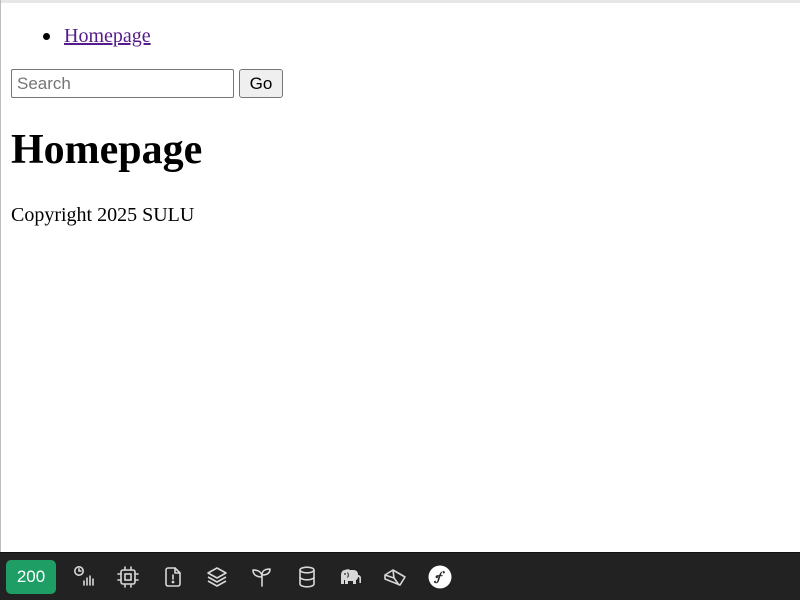  I want to click on symfony-logo-icon, so click(440, 577).